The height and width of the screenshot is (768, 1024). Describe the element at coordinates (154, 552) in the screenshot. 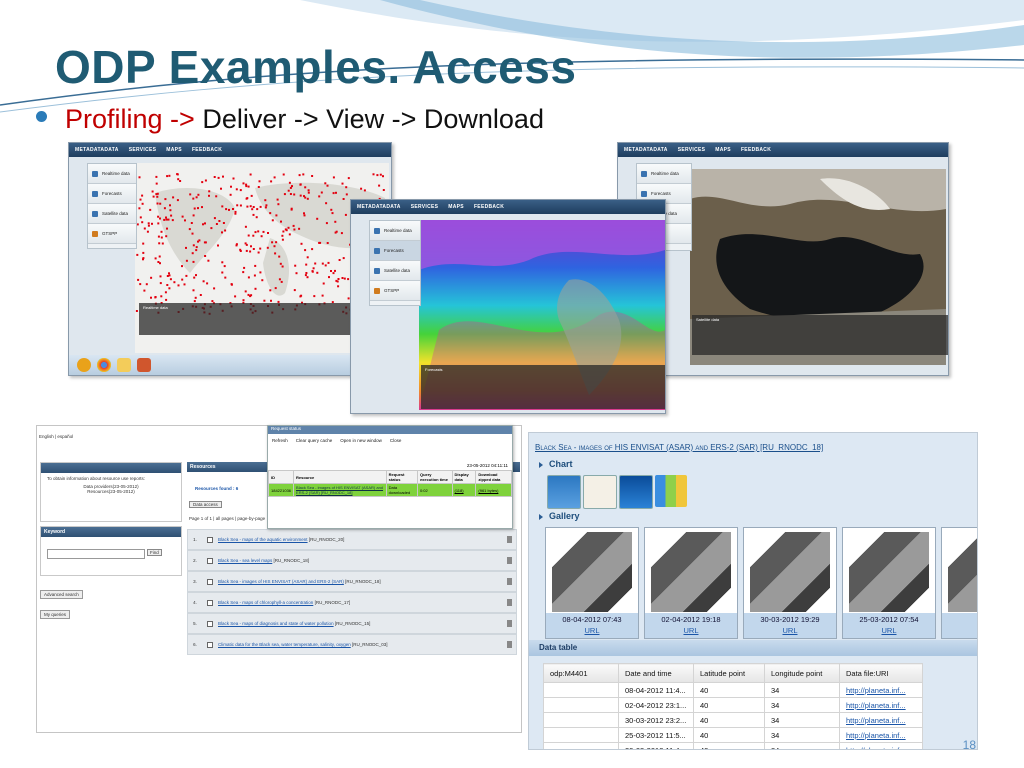

I see `find-button: Find` at that location.